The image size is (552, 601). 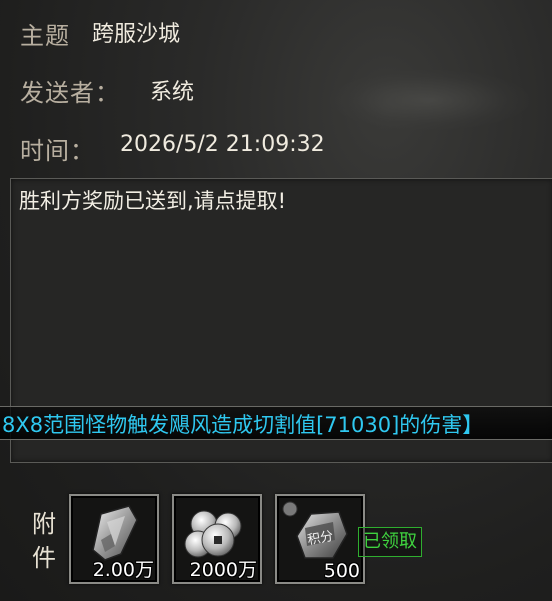 I want to click on attachment-count: 500, so click(x=341, y=571).